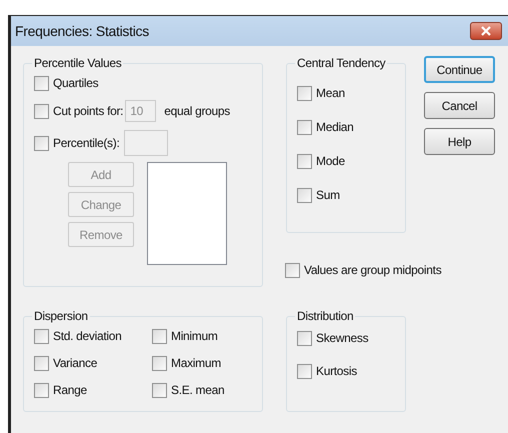 Image resolution: width=508 pixels, height=433 pixels. Describe the element at coordinates (330, 93) in the screenshot. I see `checkbox-label: Mean` at that location.